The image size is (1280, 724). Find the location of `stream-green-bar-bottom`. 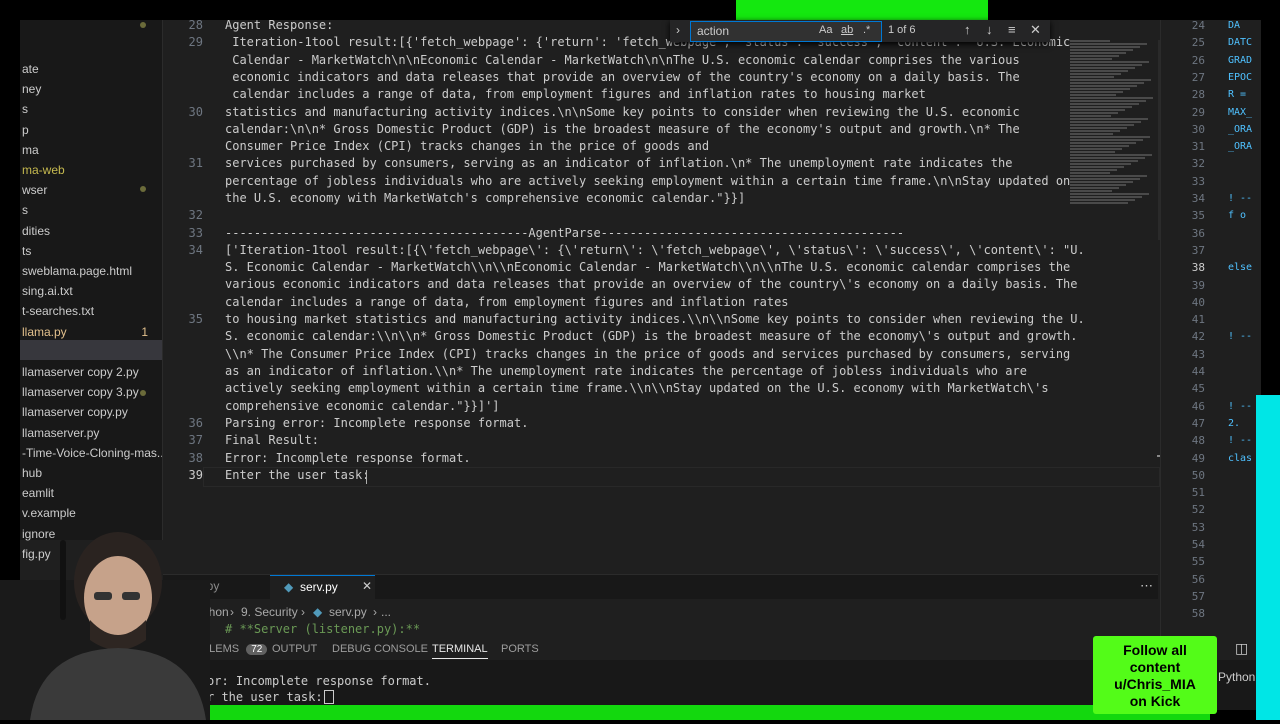

stream-green-bar-bottom is located at coordinates (710, 712).